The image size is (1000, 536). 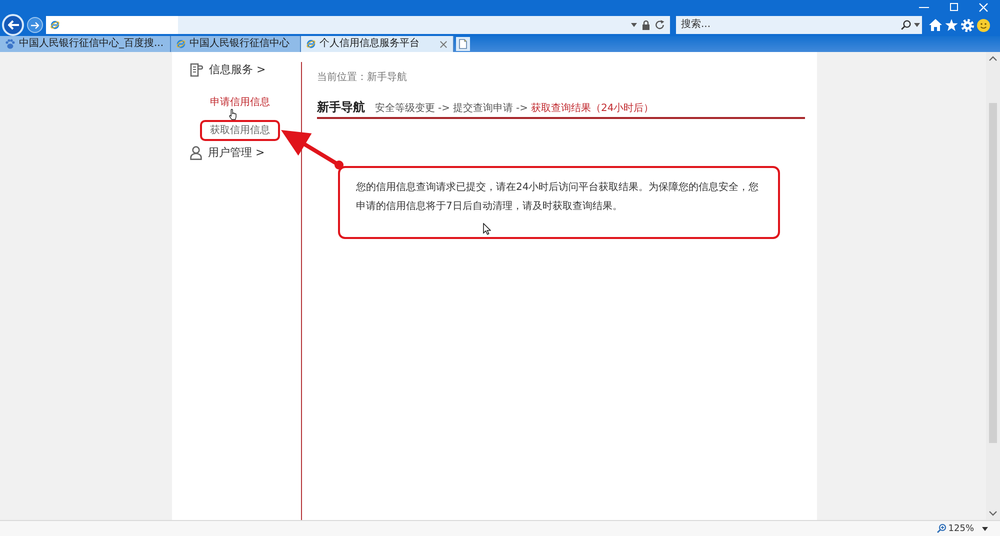 I want to click on step-label: 获取查询结果（24小时后）, so click(x=592, y=109).